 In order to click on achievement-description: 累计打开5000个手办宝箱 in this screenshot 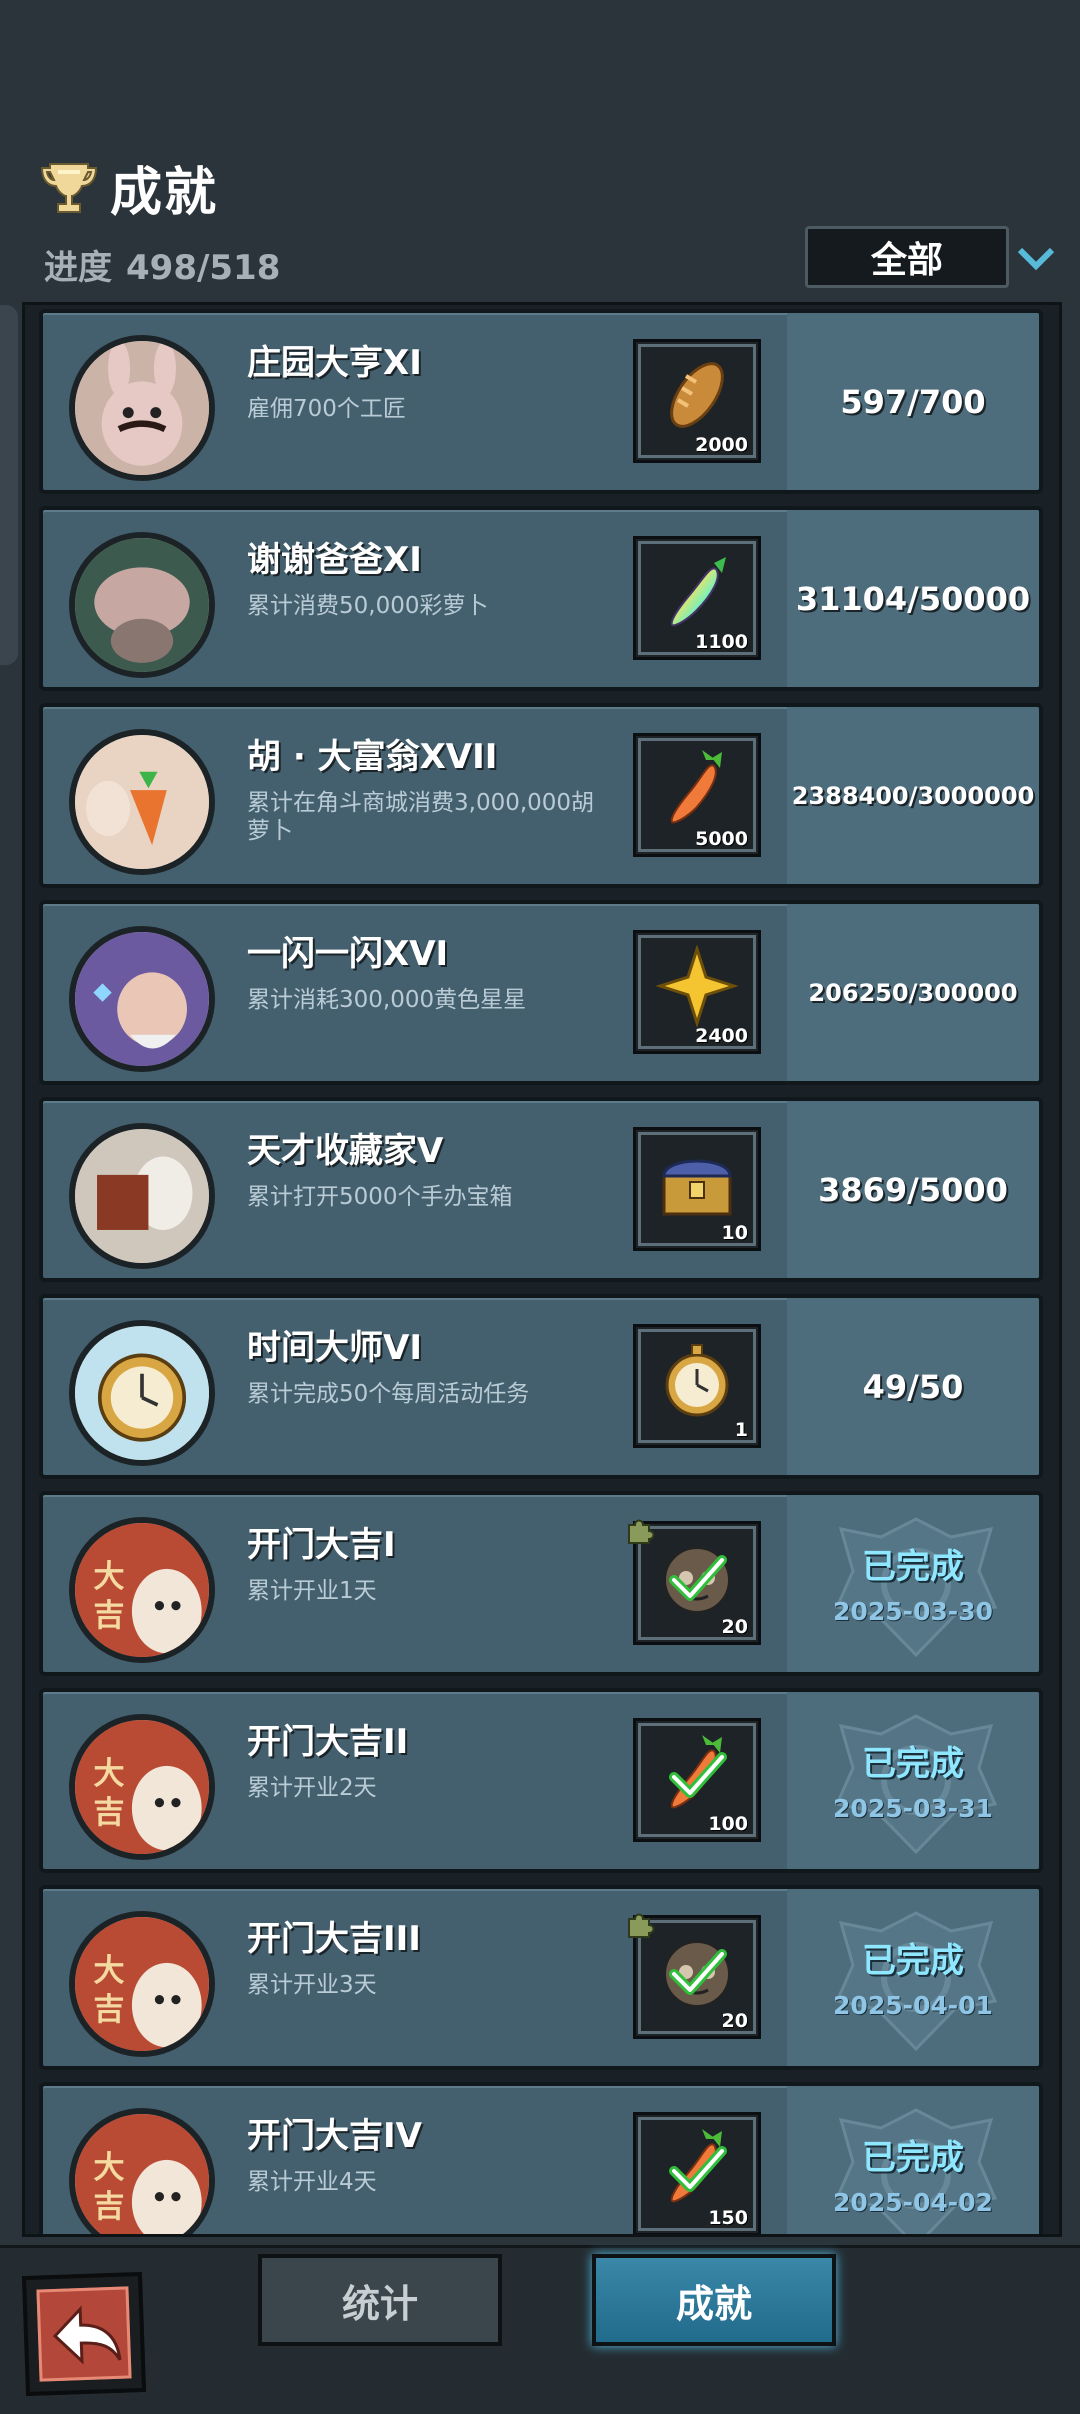, I will do `click(380, 1197)`.